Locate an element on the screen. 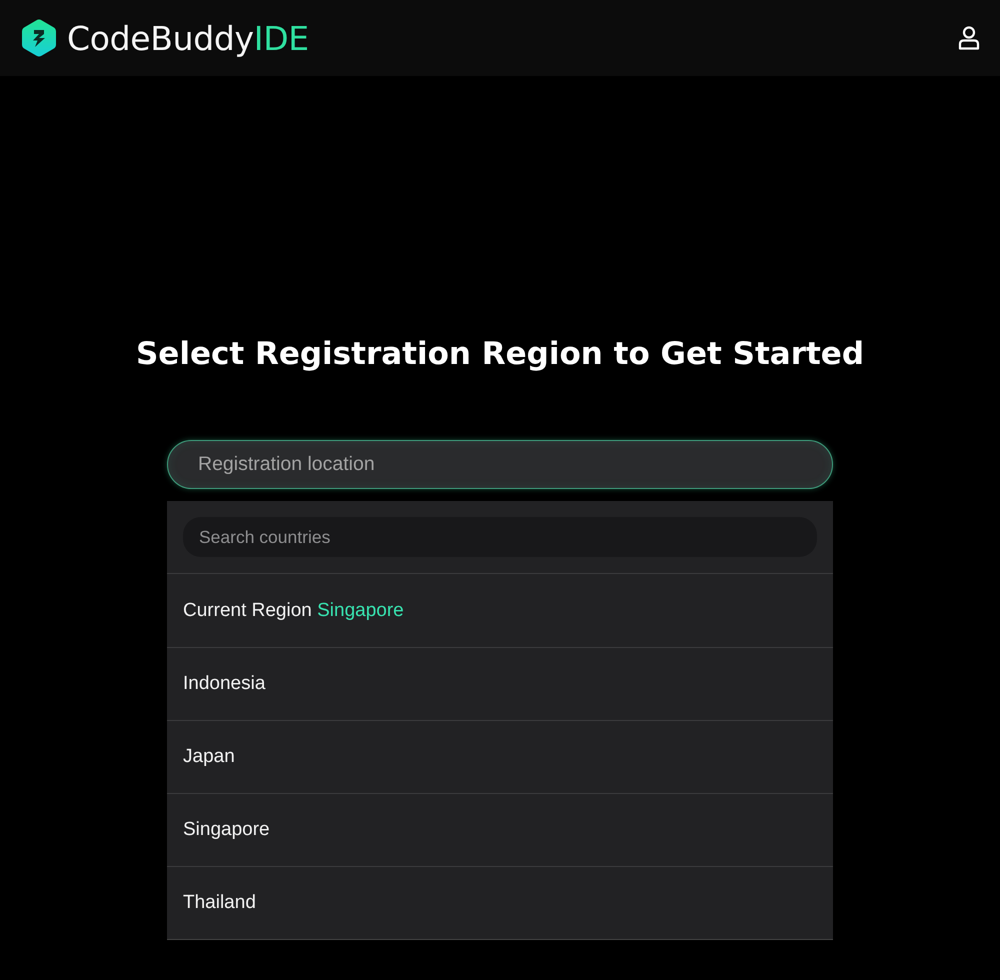 The width and height of the screenshot is (1000, 980). hexagon-logo-icon is located at coordinates (39, 38).